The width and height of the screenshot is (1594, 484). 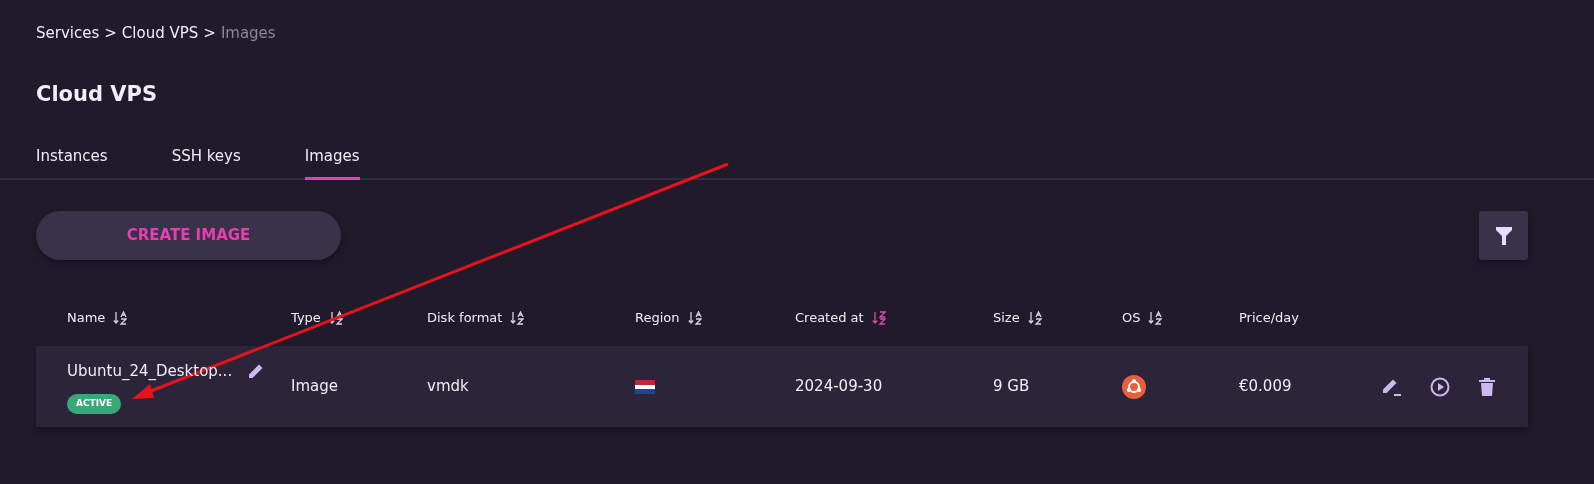 I want to click on trash-icon, so click(x=1487, y=386).